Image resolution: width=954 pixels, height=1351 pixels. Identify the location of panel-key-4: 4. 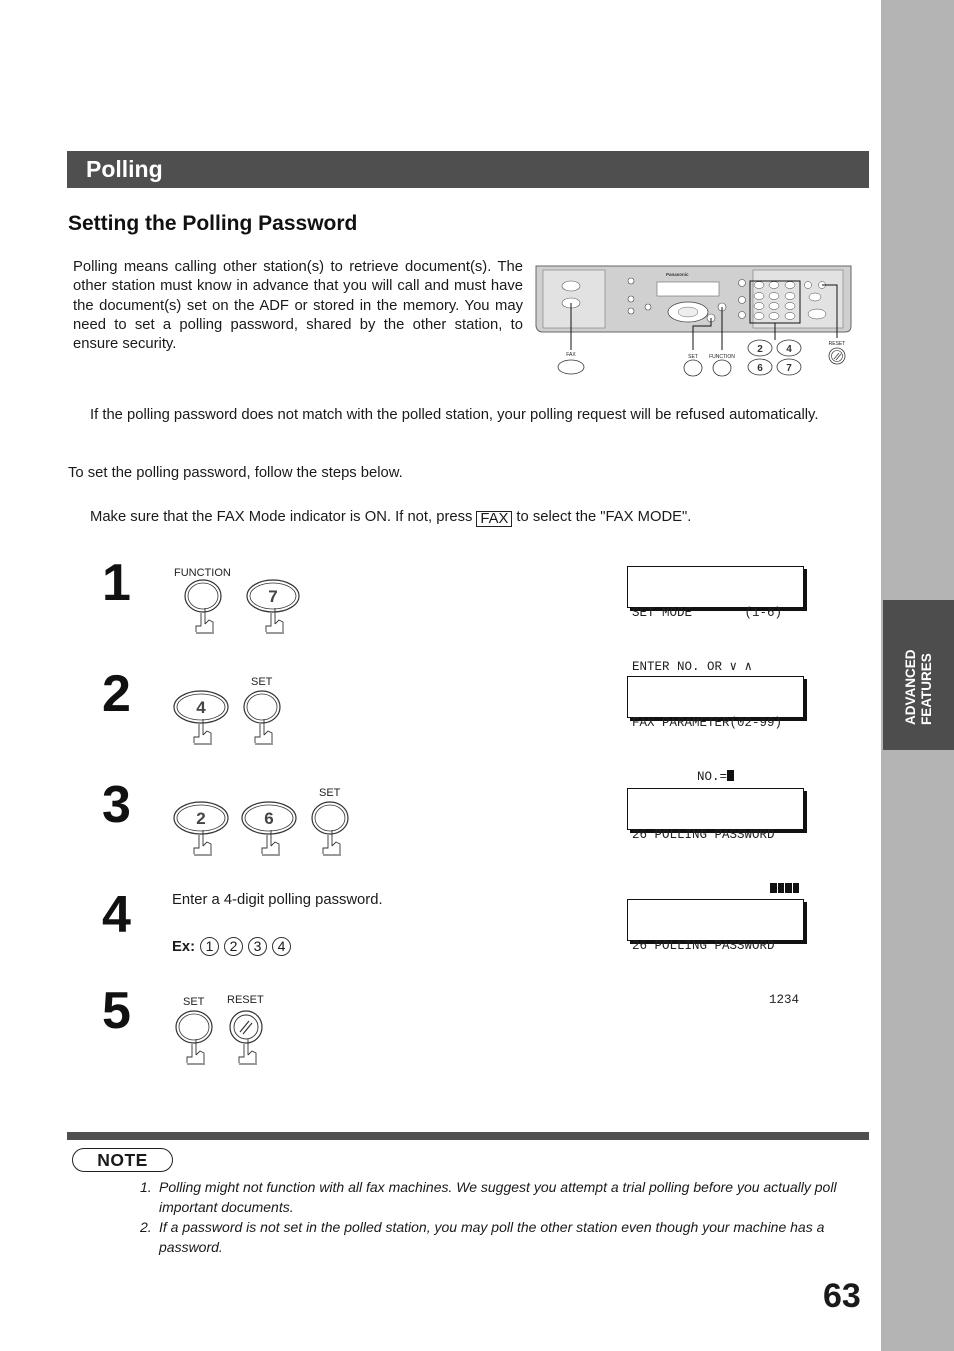
(789, 349).